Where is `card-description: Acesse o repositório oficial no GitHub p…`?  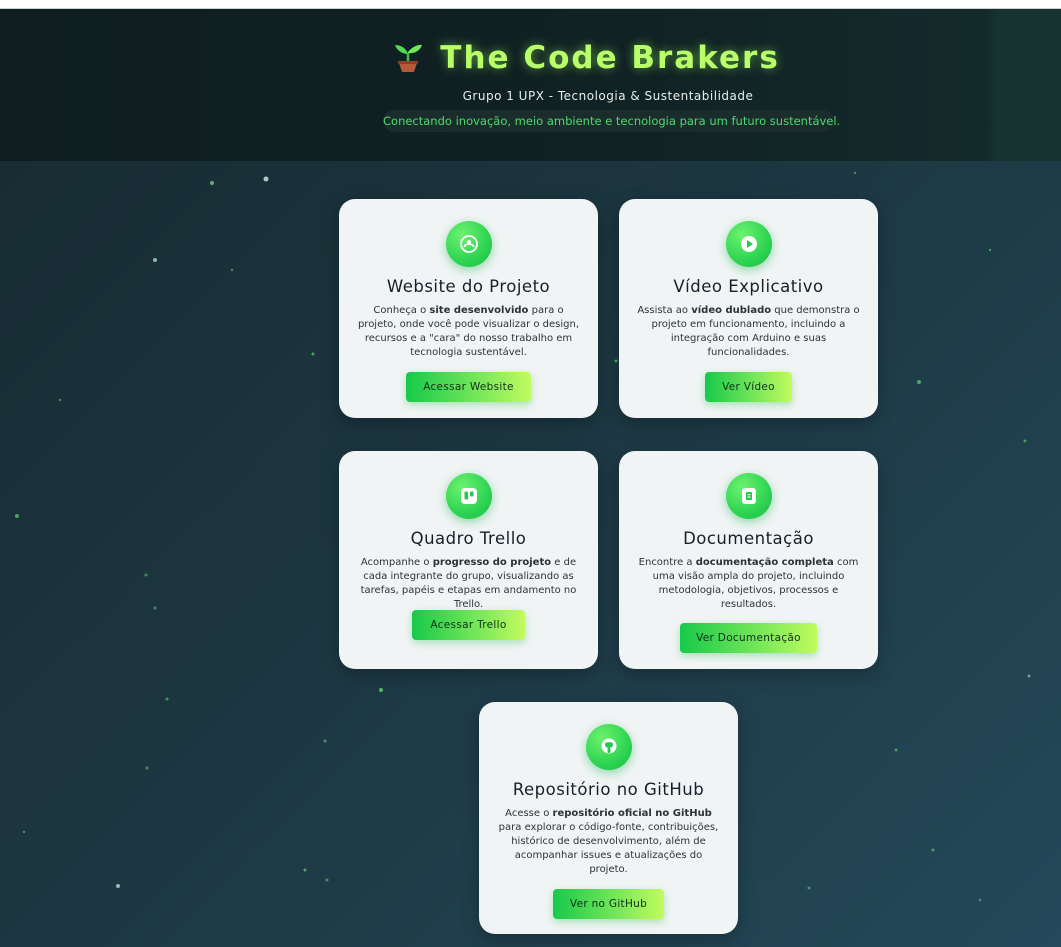 card-description: Acesse o repositório oficial no GitHub p… is located at coordinates (608, 841).